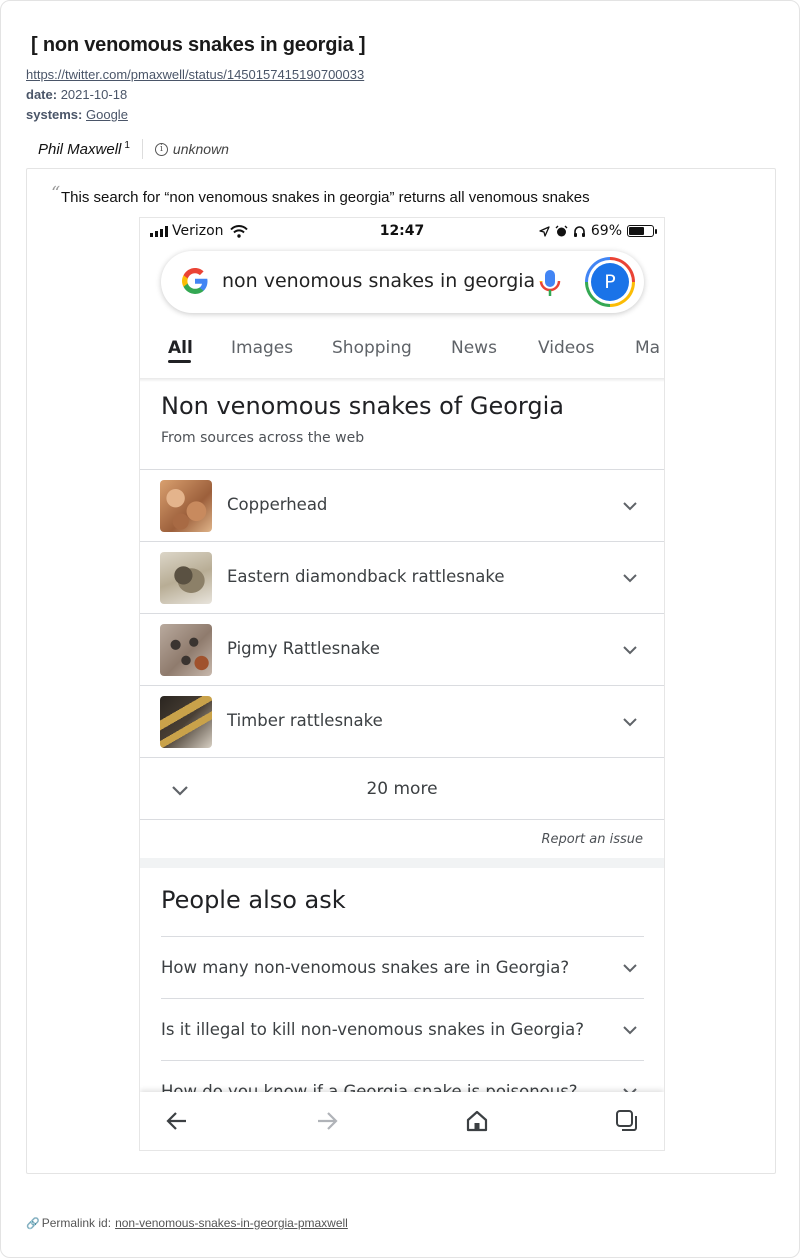 Image resolution: width=800 pixels, height=1258 pixels. Describe the element at coordinates (402, 1121) in the screenshot. I see `browser-nav-bar` at that location.